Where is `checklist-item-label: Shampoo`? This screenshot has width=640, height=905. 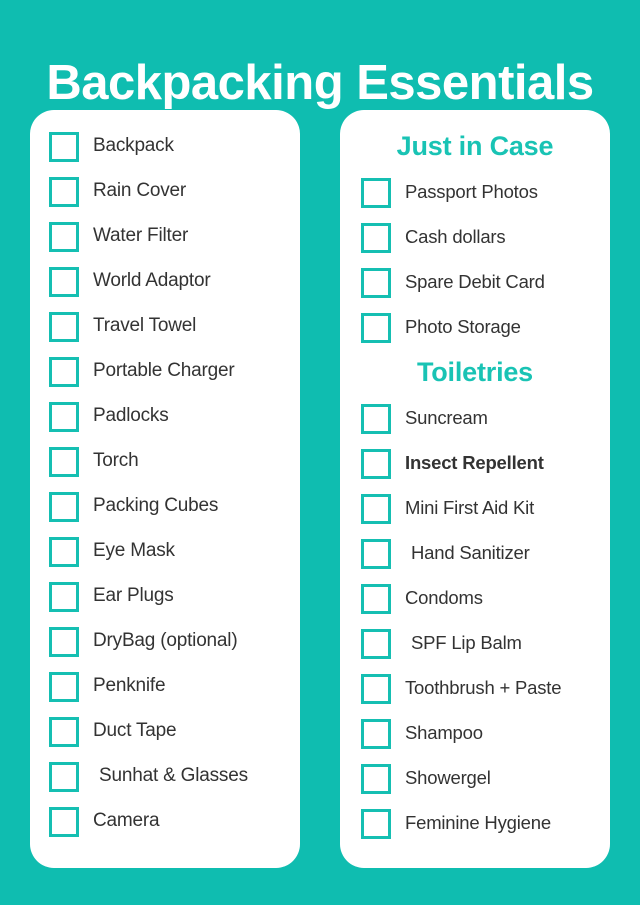
checklist-item-label: Shampoo is located at coordinates (444, 733).